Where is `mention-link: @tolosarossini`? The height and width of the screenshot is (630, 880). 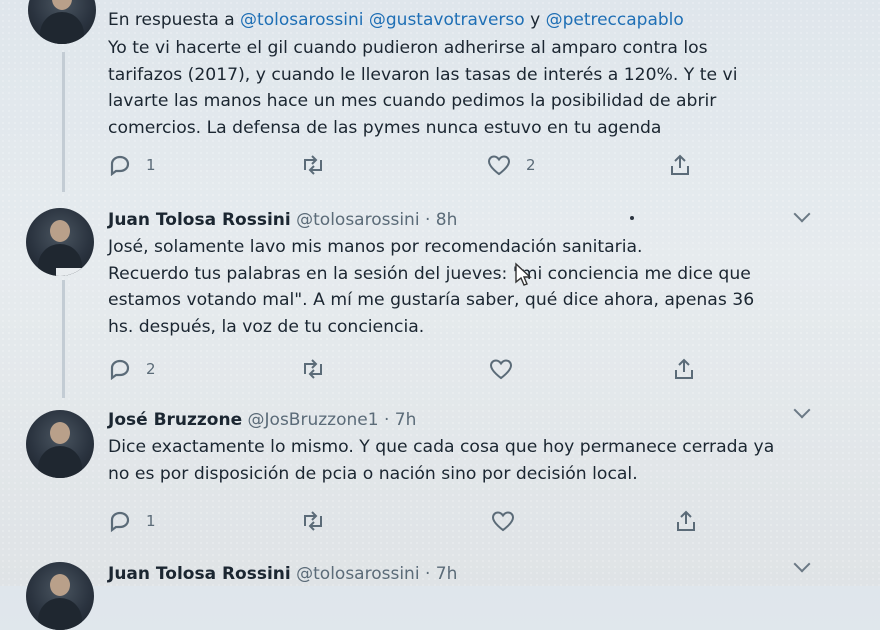
mention-link: @tolosarossini is located at coordinates (301, 20).